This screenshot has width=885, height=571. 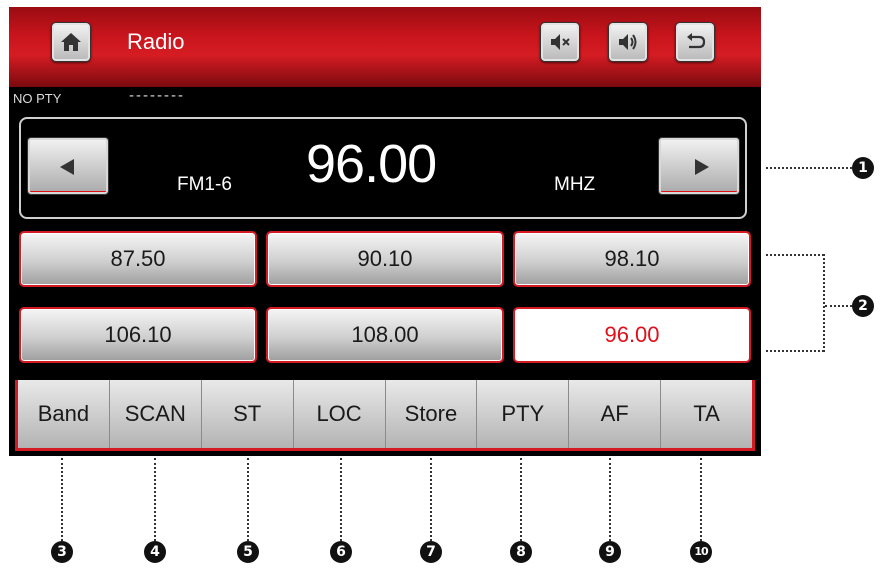 What do you see at coordinates (157, 95) in the screenshot?
I see `pty-name: --------` at bounding box center [157, 95].